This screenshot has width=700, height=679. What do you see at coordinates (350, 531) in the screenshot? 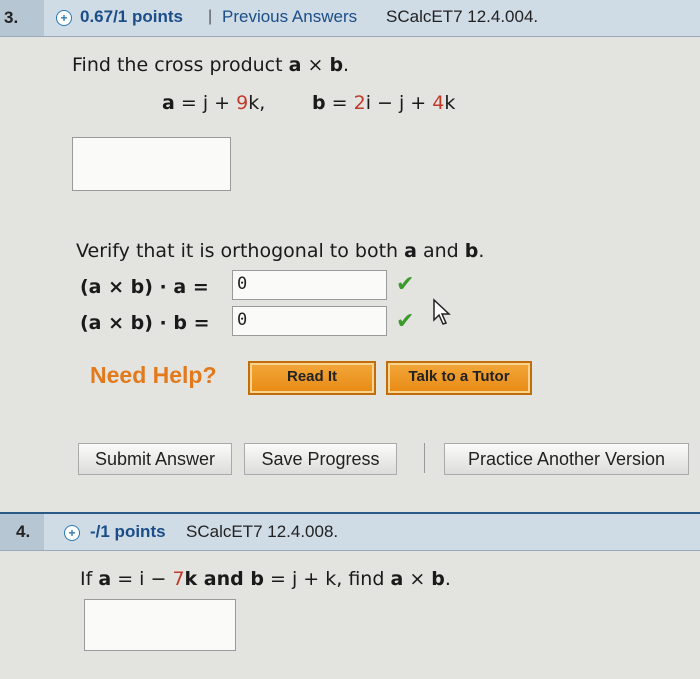
I see `question-4-header: 4. + -/1 points SCalcET7 12.4.008.` at bounding box center [350, 531].